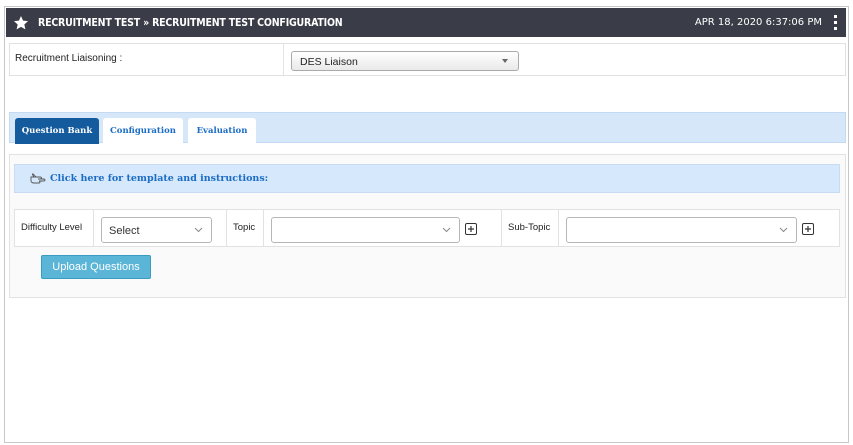 The width and height of the screenshot is (853, 445). I want to click on caret-down-icon, so click(505, 61).